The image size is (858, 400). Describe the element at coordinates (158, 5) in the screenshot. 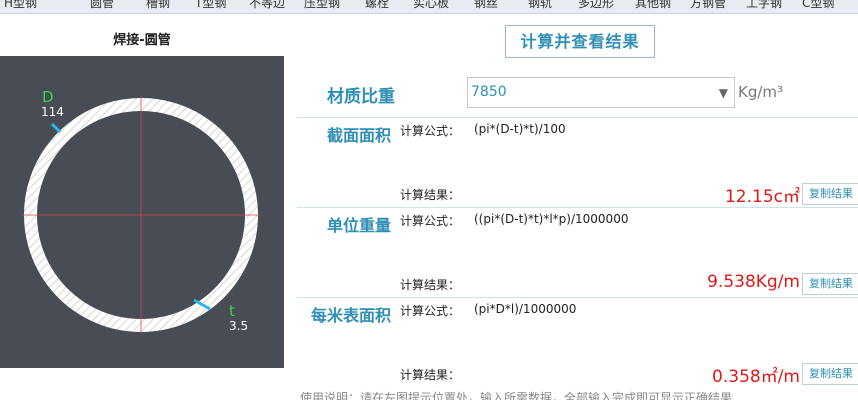

I see `tab-channel-steel: 槽钢` at that location.